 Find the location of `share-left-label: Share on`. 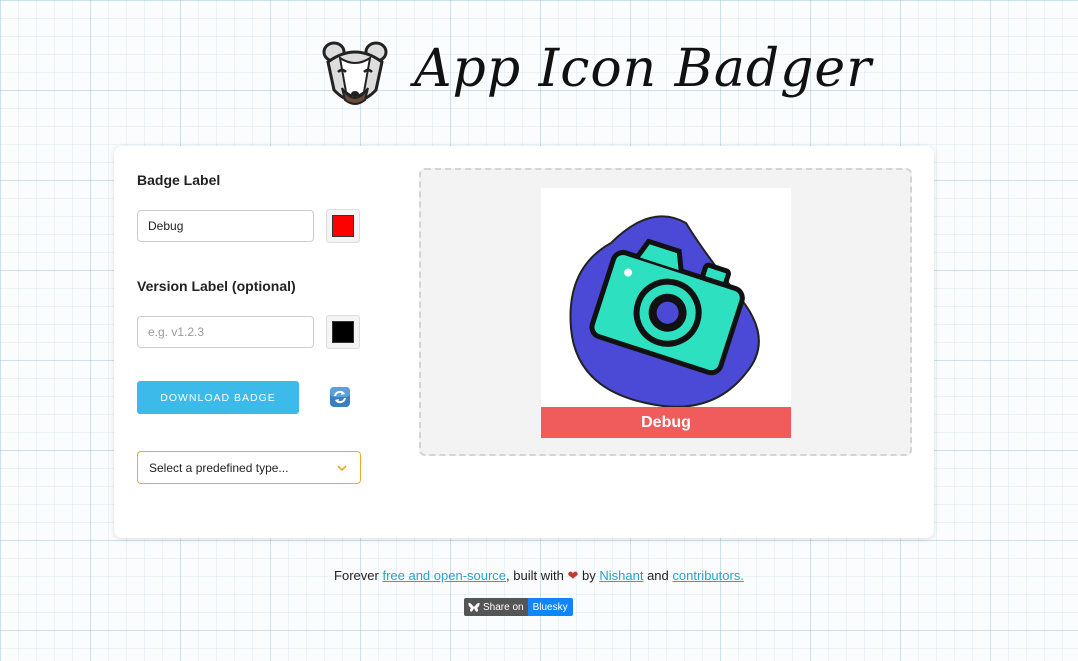

share-left-label: Share on is located at coordinates (503, 607).